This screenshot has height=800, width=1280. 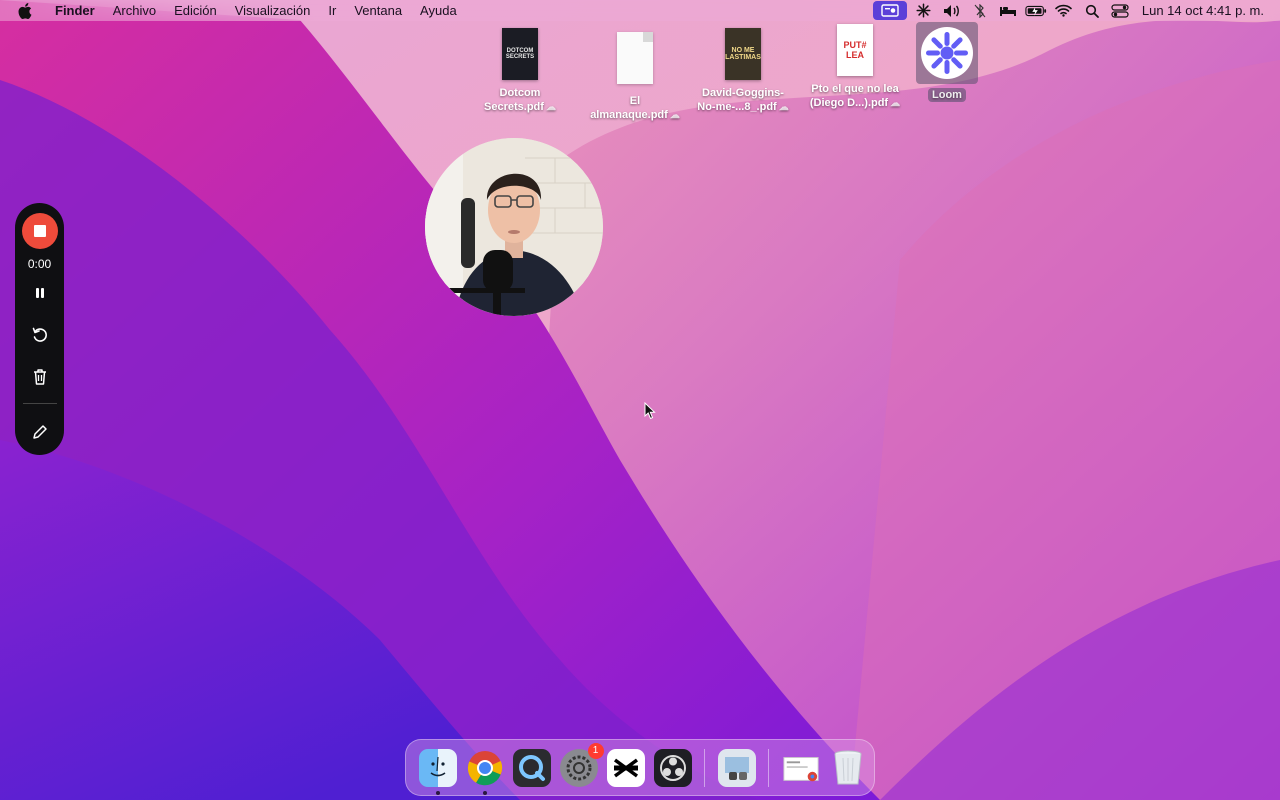 What do you see at coordinates (39, 403) in the screenshot?
I see `toolbar-divider` at bounding box center [39, 403].